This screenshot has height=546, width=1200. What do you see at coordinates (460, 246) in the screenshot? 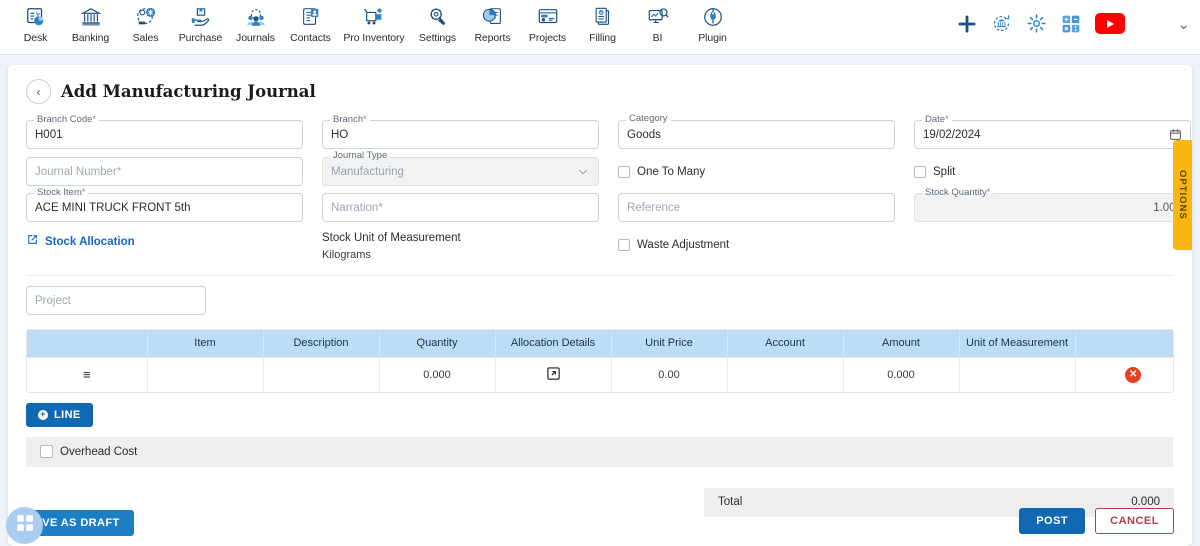
I see `stock-uom-group: Stock Unit of Measurement Kilograms` at bounding box center [460, 246].